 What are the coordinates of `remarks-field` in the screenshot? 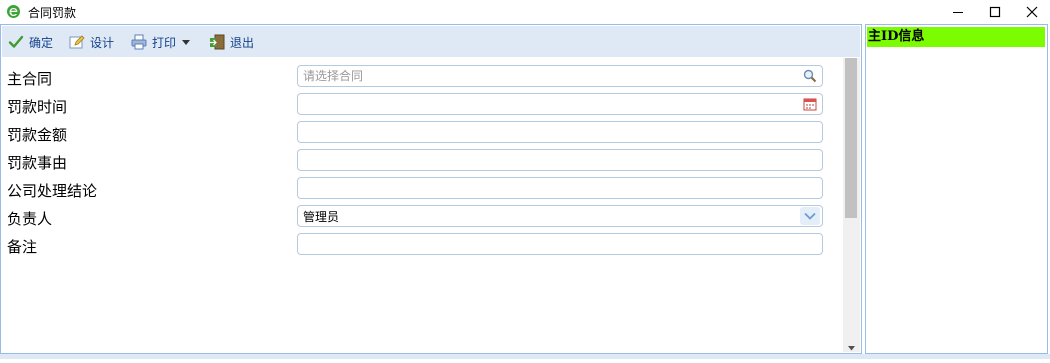 It's located at (560, 244).